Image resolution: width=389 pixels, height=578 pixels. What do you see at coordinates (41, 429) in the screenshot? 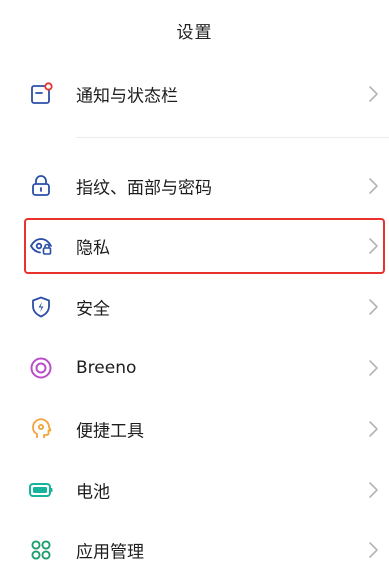
I see `head-tools-icon` at bounding box center [41, 429].